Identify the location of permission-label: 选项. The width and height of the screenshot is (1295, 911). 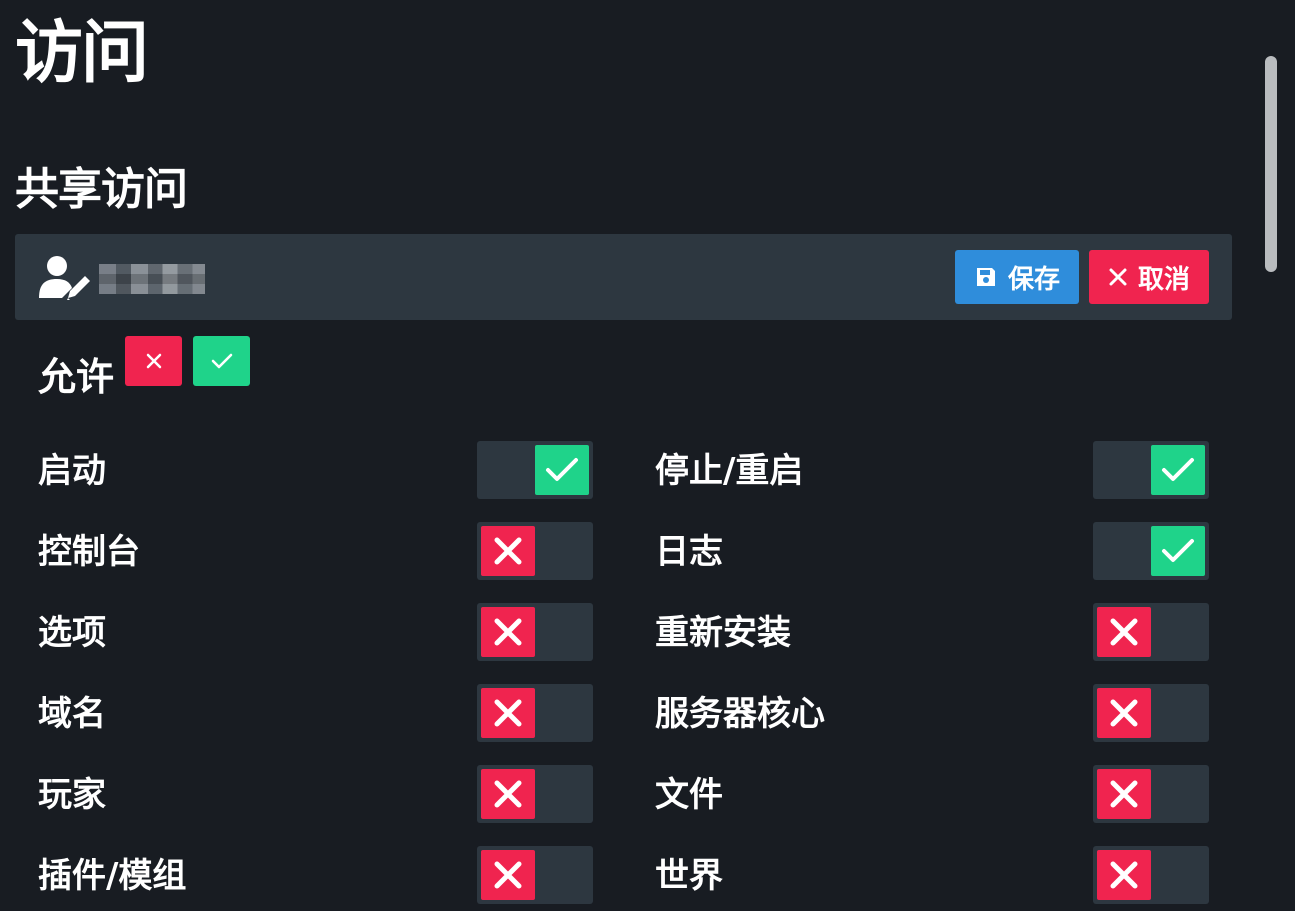
(72, 633).